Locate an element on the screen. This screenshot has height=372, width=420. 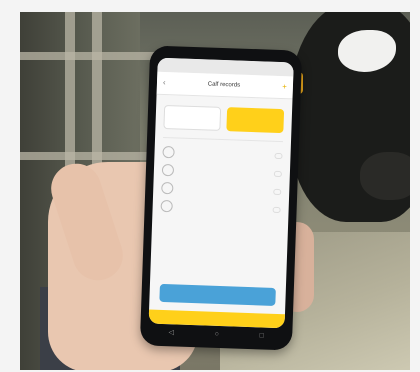
android-navbar: ◁ ○ □ is located at coordinates (216, 334).